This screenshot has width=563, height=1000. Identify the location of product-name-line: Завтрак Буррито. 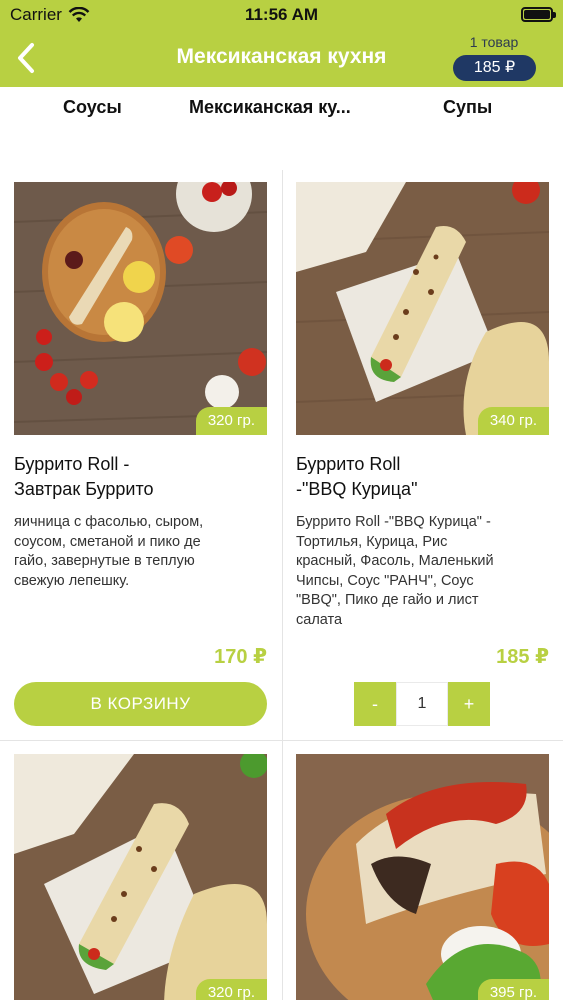
(84, 489).